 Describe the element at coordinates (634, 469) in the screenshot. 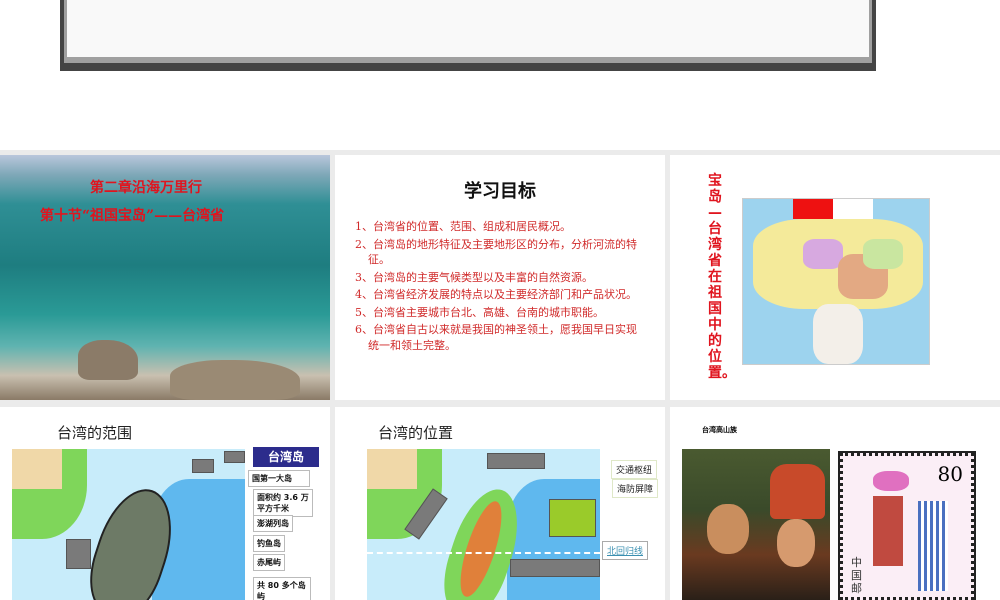

I see `label-box: 交通枢纽` at that location.